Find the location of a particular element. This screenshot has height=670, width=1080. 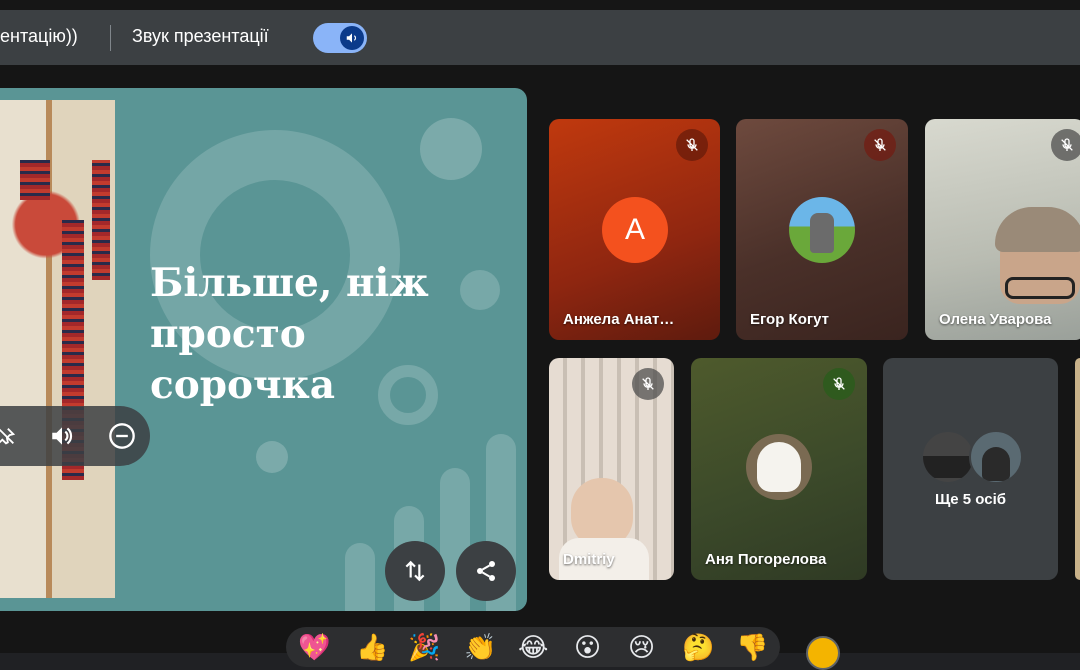

slide-title: Більше, ніж просто сорочка is located at coordinates (289, 334).